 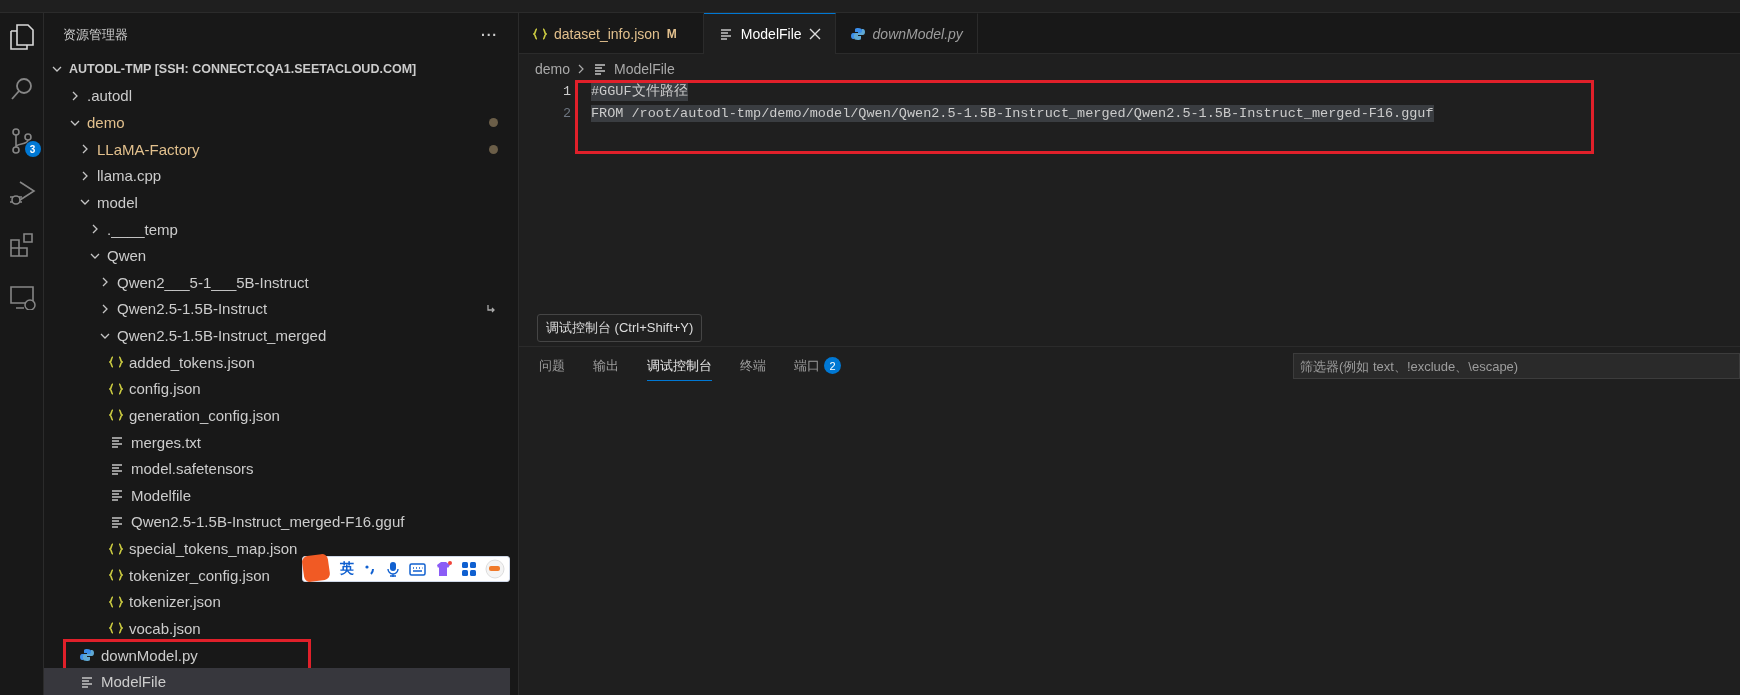 What do you see at coordinates (277, 548) in the screenshot?
I see `file-item: special_tokens_map.json` at bounding box center [277, 548].